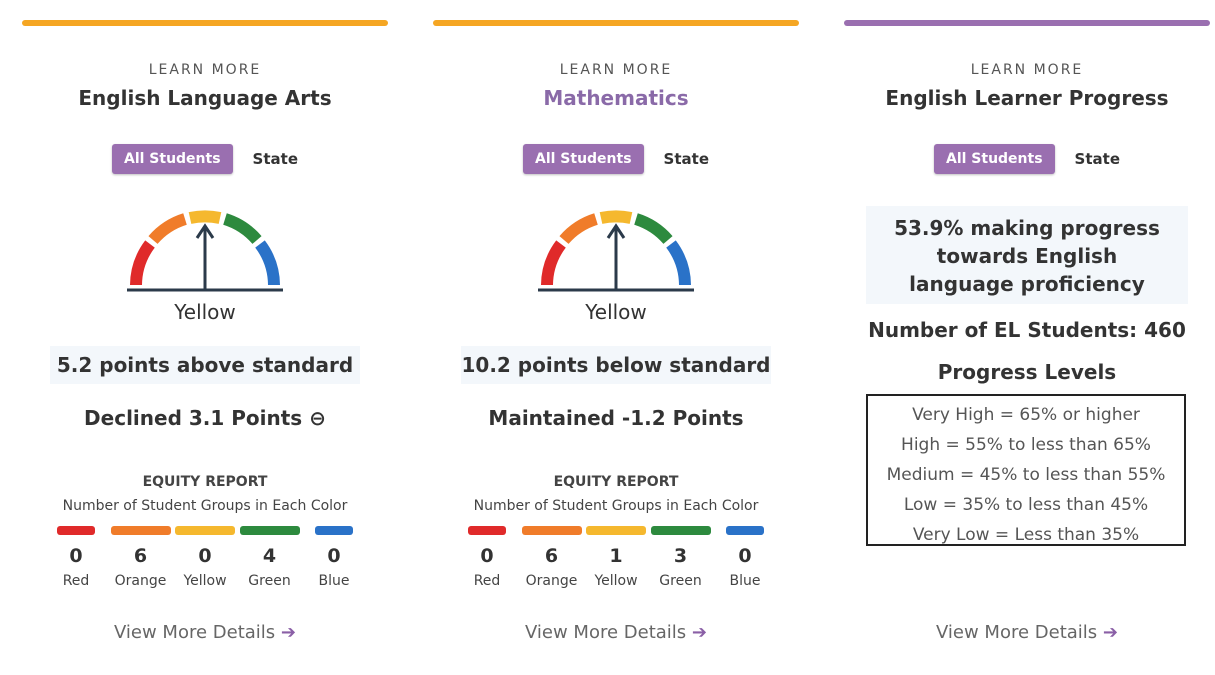 The width and height of the screenshot is (1215, 675). What do you see at coordinates (1026, 445) in the screenshot?
I see `level-high: High = 55% to less than 65%` at bounding box center [1026, 445].